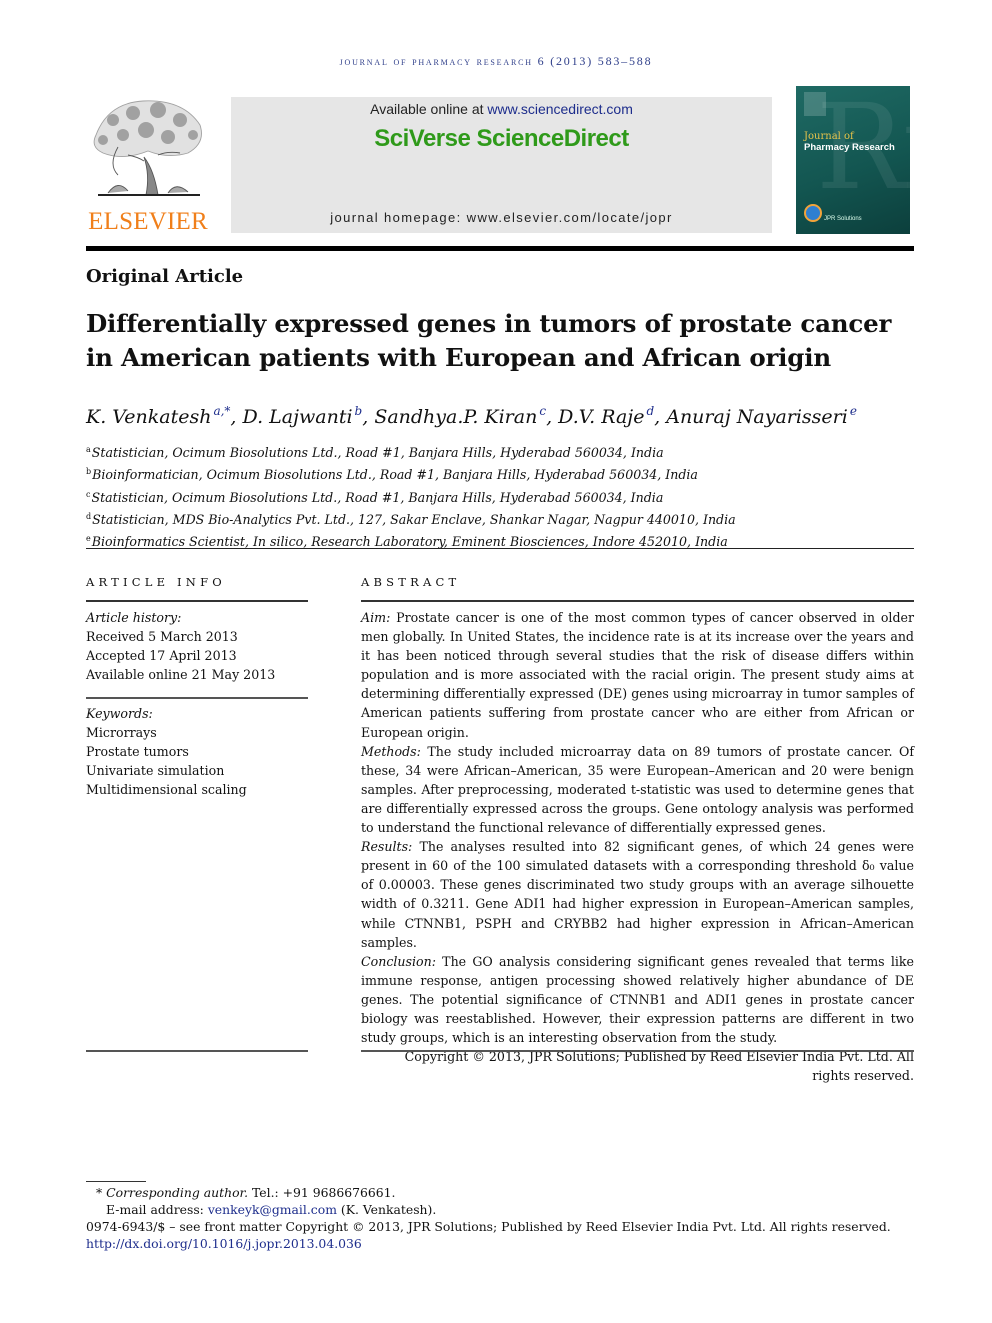 The image size is (992, 1323). What do you see at coordinates (849, 147) in the screenshot?
I see `cover-title-line2: Pharmacy Research` at bounding box center [849, 147].